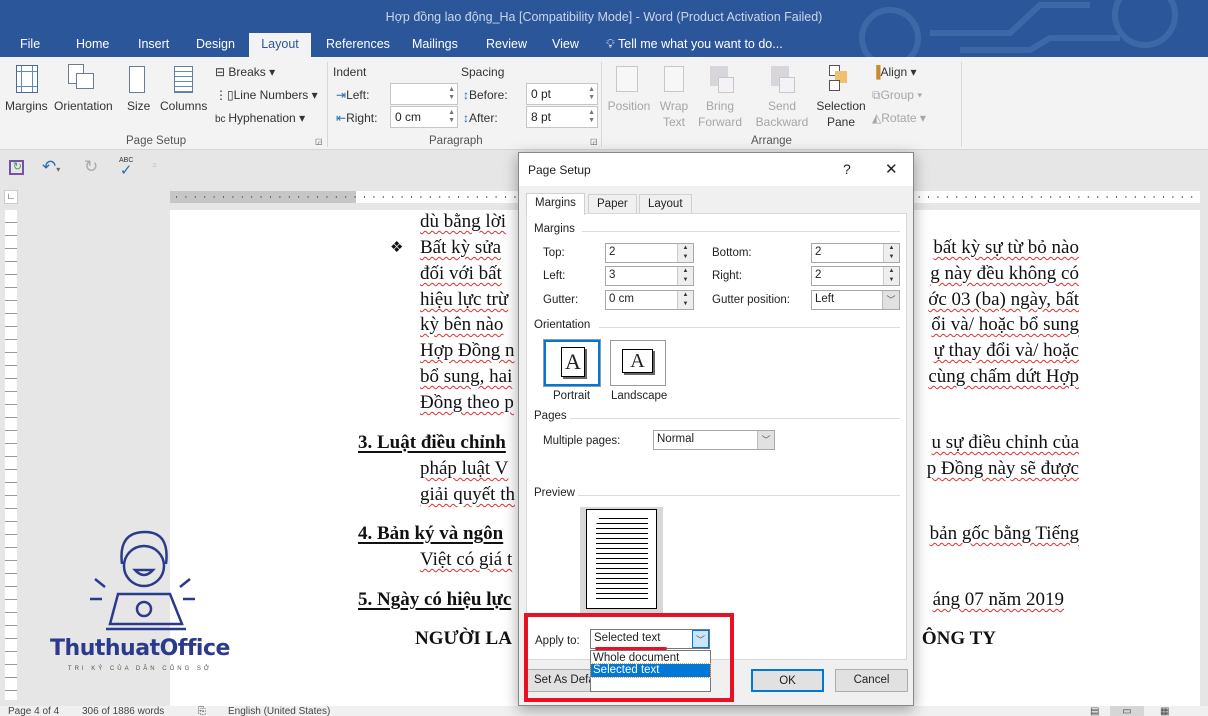 The height and width of the screenshot is (716, 1208). What do you see at coordinates (891, 169) in the screenshot?
I see `close-button: ✕` at bounding box center [891, 169].